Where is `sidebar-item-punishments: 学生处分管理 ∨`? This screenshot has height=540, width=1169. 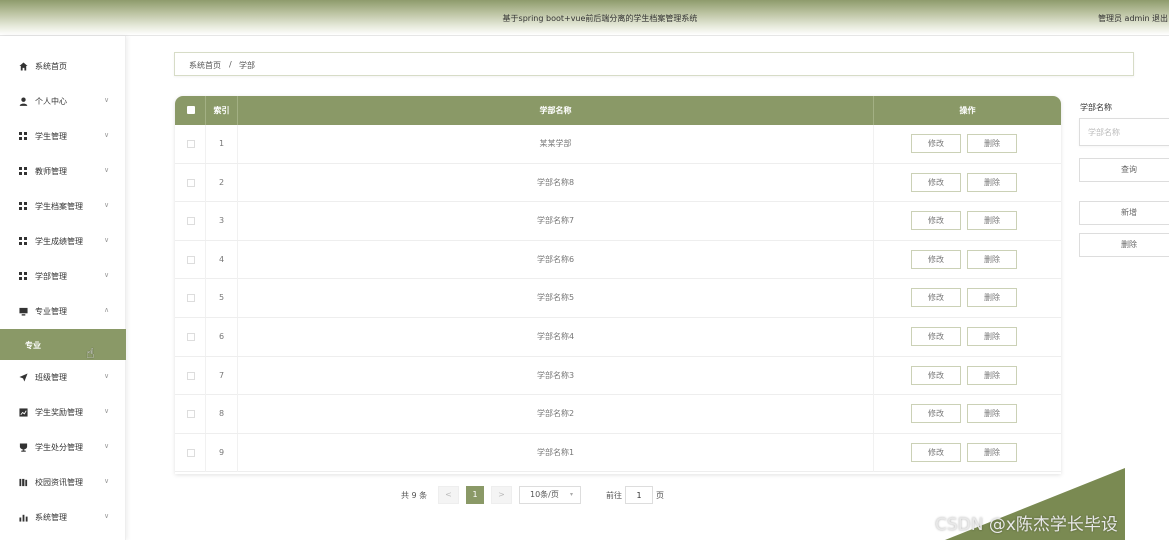
sidebar-item-punishments: 学生处分管理 ∨ is located at coordinates (63, 448).